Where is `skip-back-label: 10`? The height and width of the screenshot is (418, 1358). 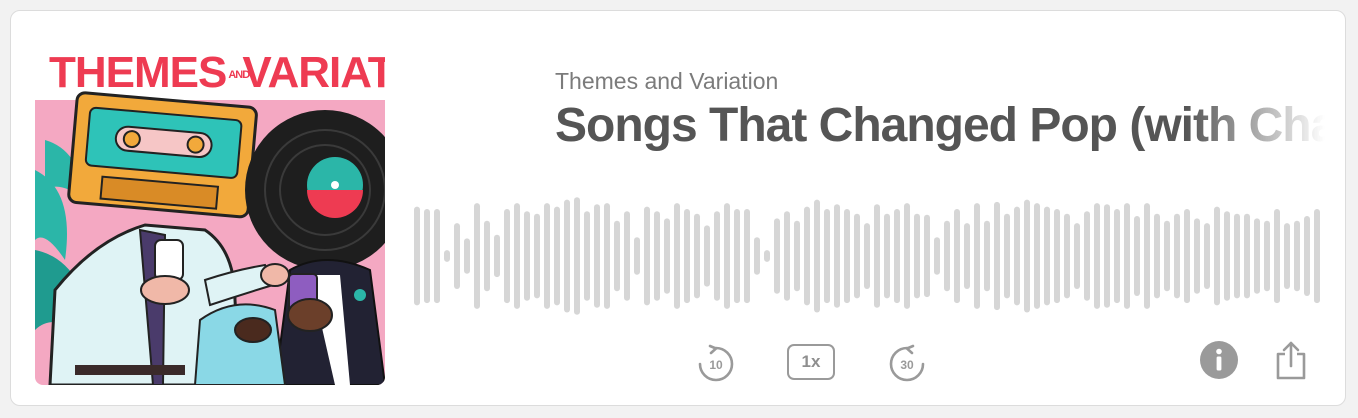 skip-back-label: 10 is located at coordinates (716, 365).